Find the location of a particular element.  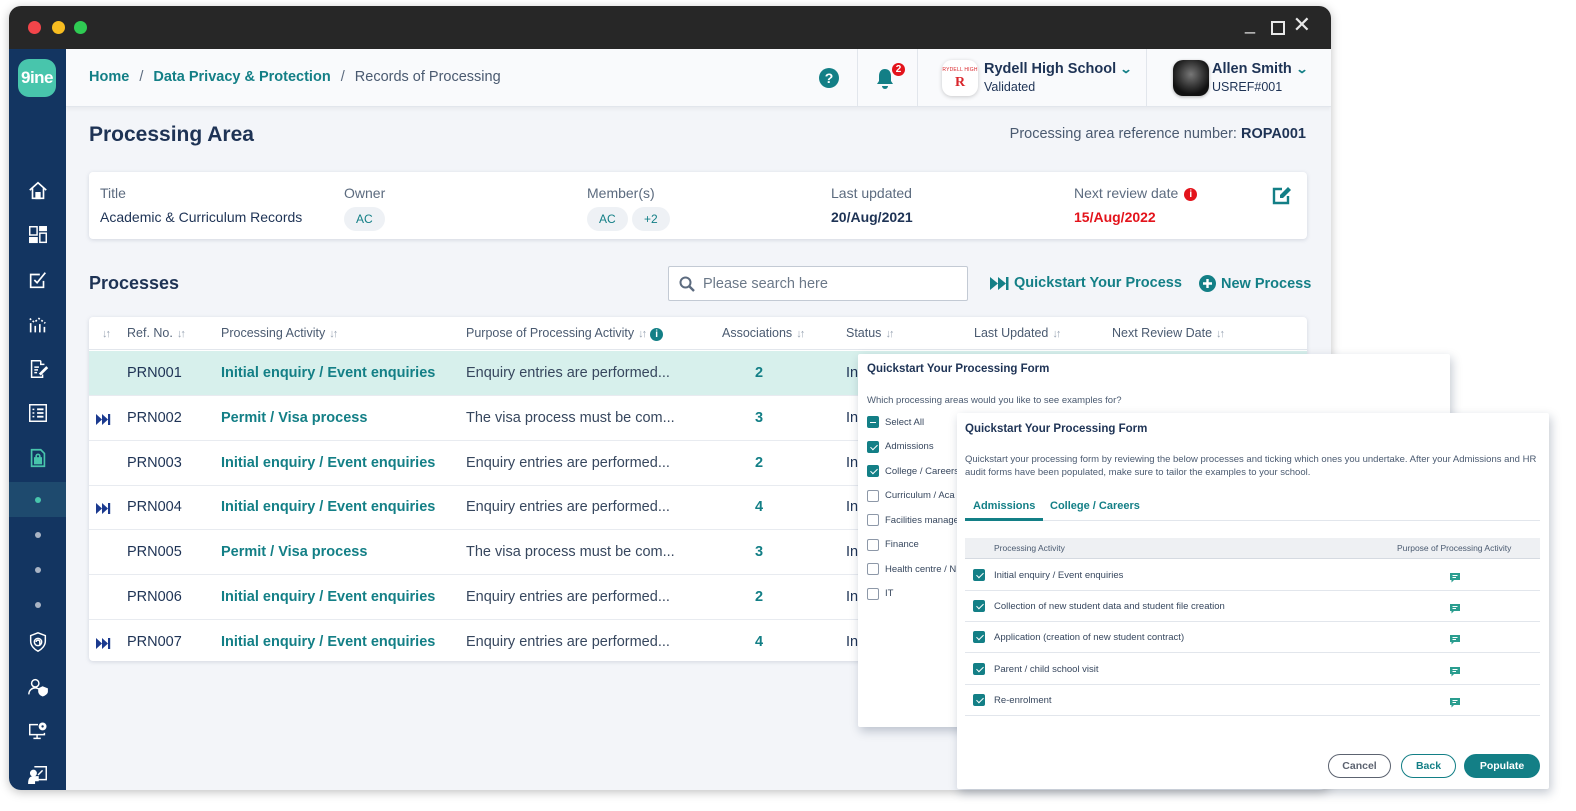

new-process-button: New Process is located at coordinates (1255, 283).